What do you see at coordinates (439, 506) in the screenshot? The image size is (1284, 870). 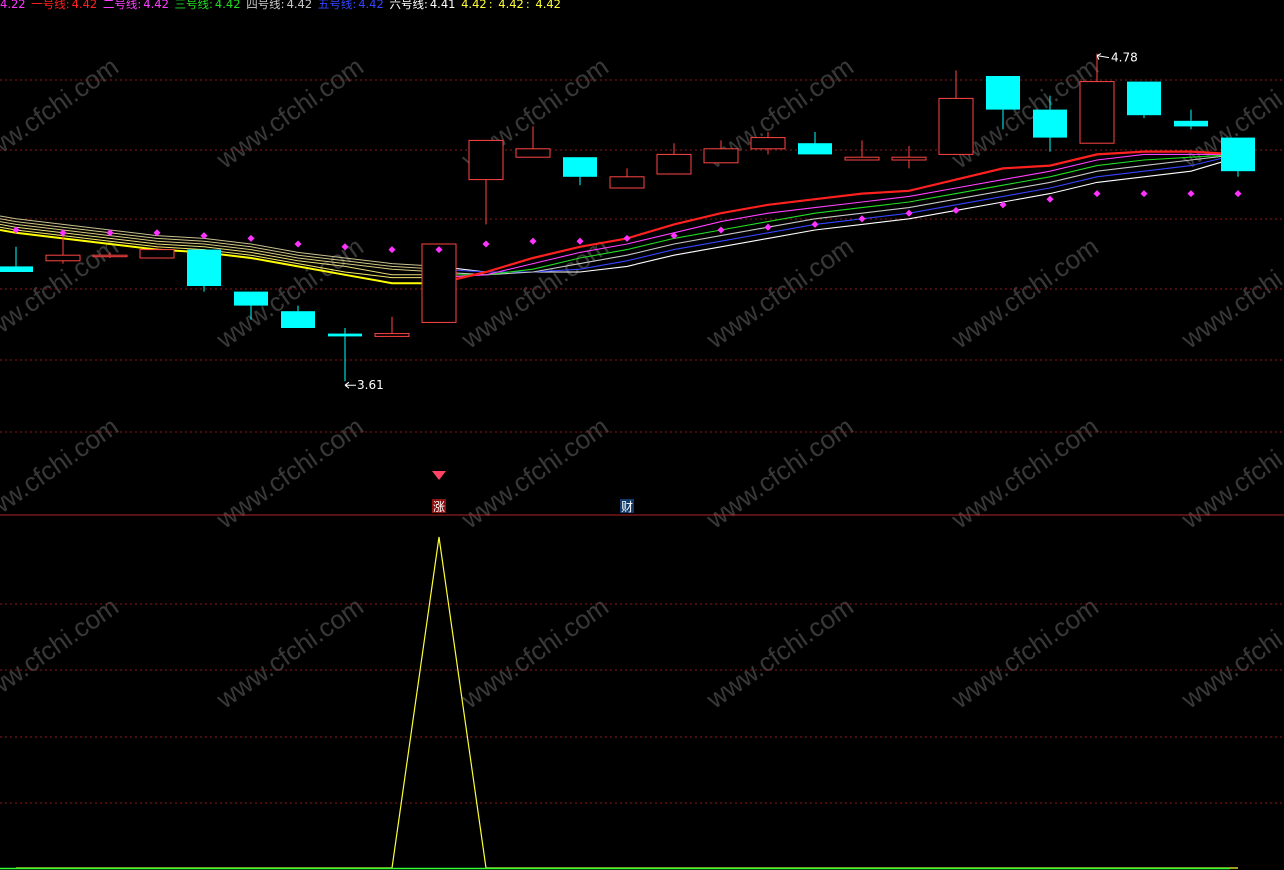 I see `zhang-marker: 涨` at bounding box center [439, 506].